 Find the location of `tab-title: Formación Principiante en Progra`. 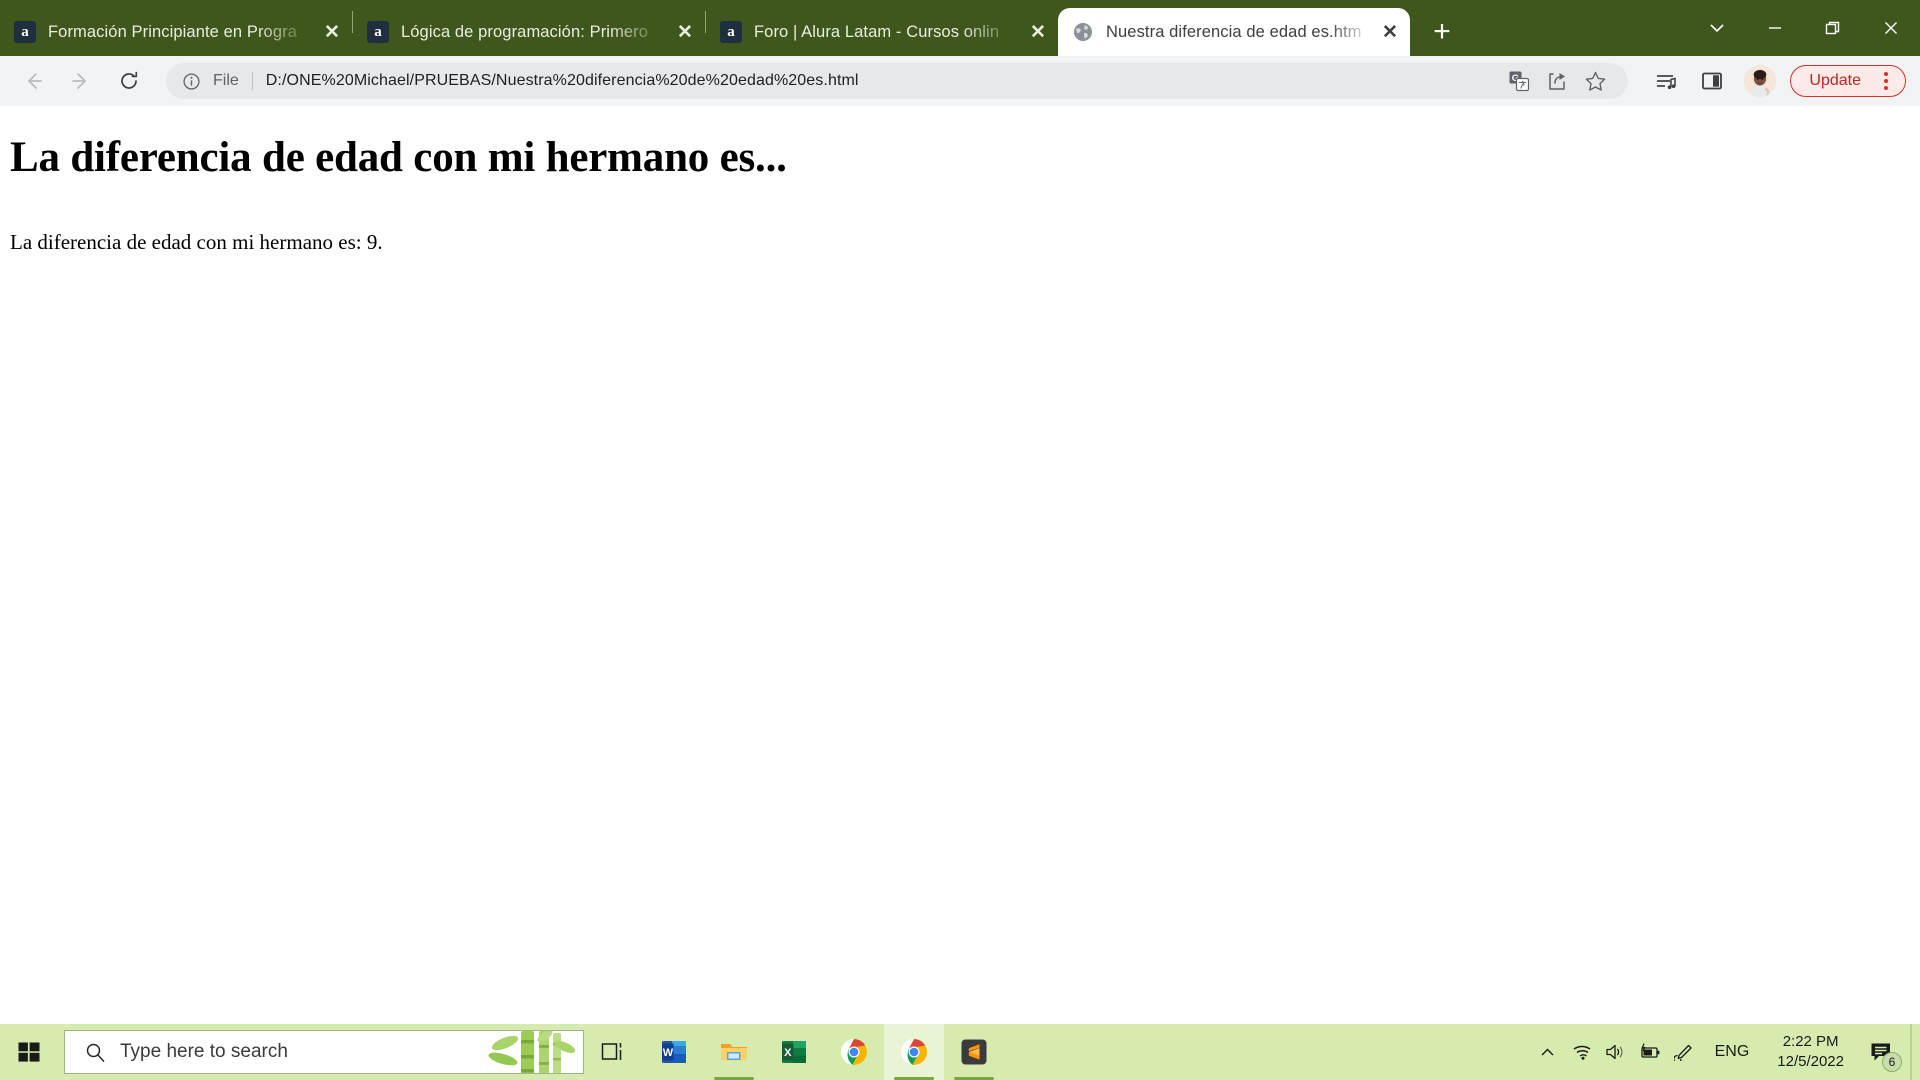

tab-title: Formación Principiante en Progra is located at coordinates (172, 31).